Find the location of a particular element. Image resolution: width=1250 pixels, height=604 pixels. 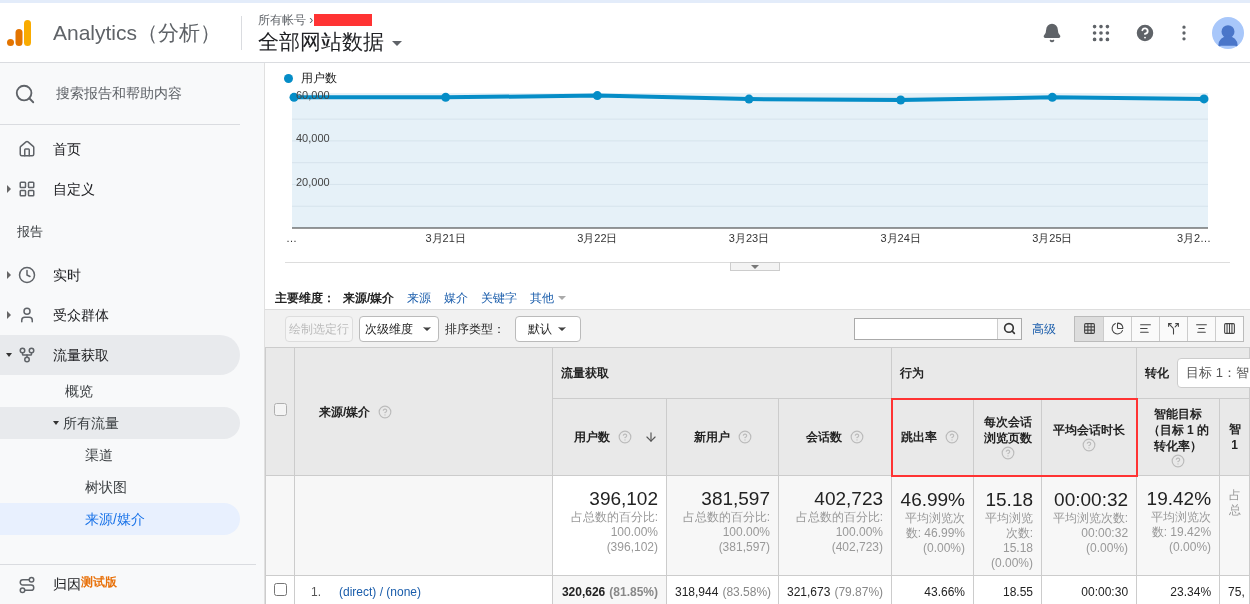

y-tick-label: 20,000 is located at coordinates (313, 181).